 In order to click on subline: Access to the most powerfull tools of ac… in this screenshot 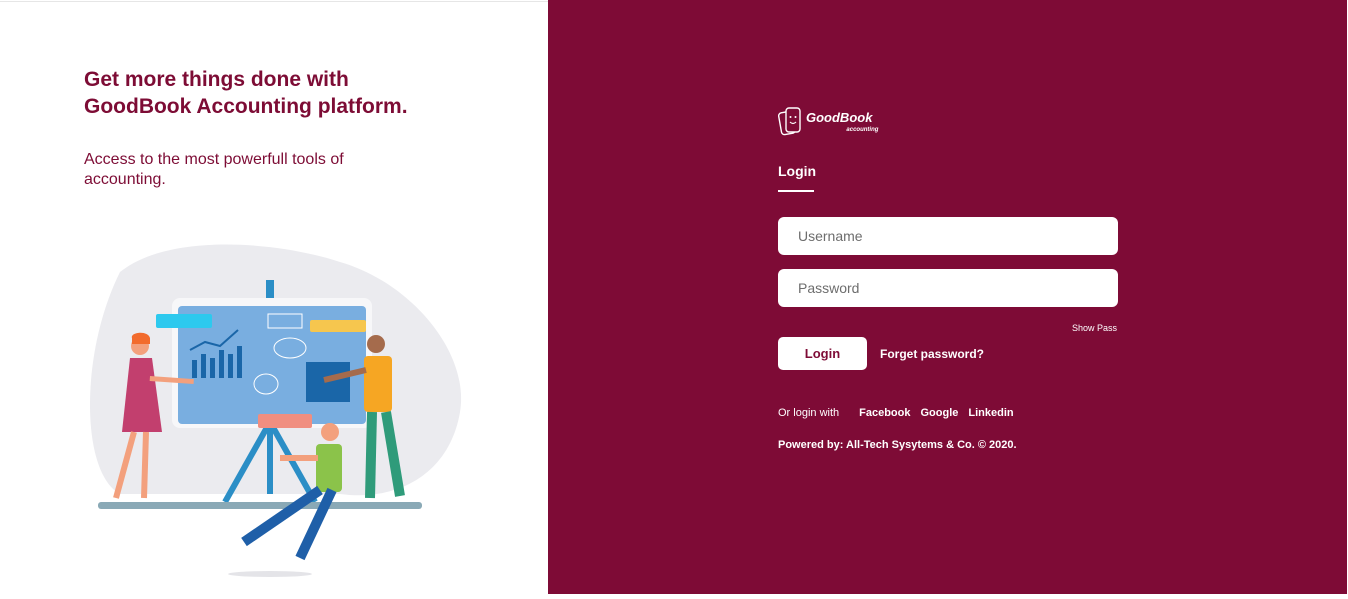, I will do `click(214, 169)`.